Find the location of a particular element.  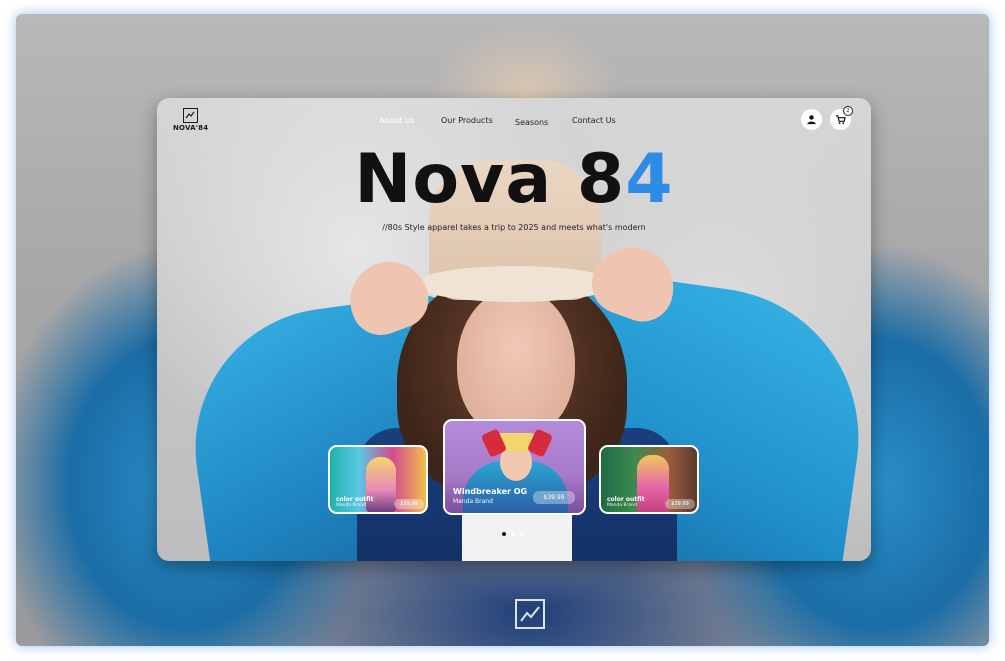

cart-icon is located at coordinates (840, 120).